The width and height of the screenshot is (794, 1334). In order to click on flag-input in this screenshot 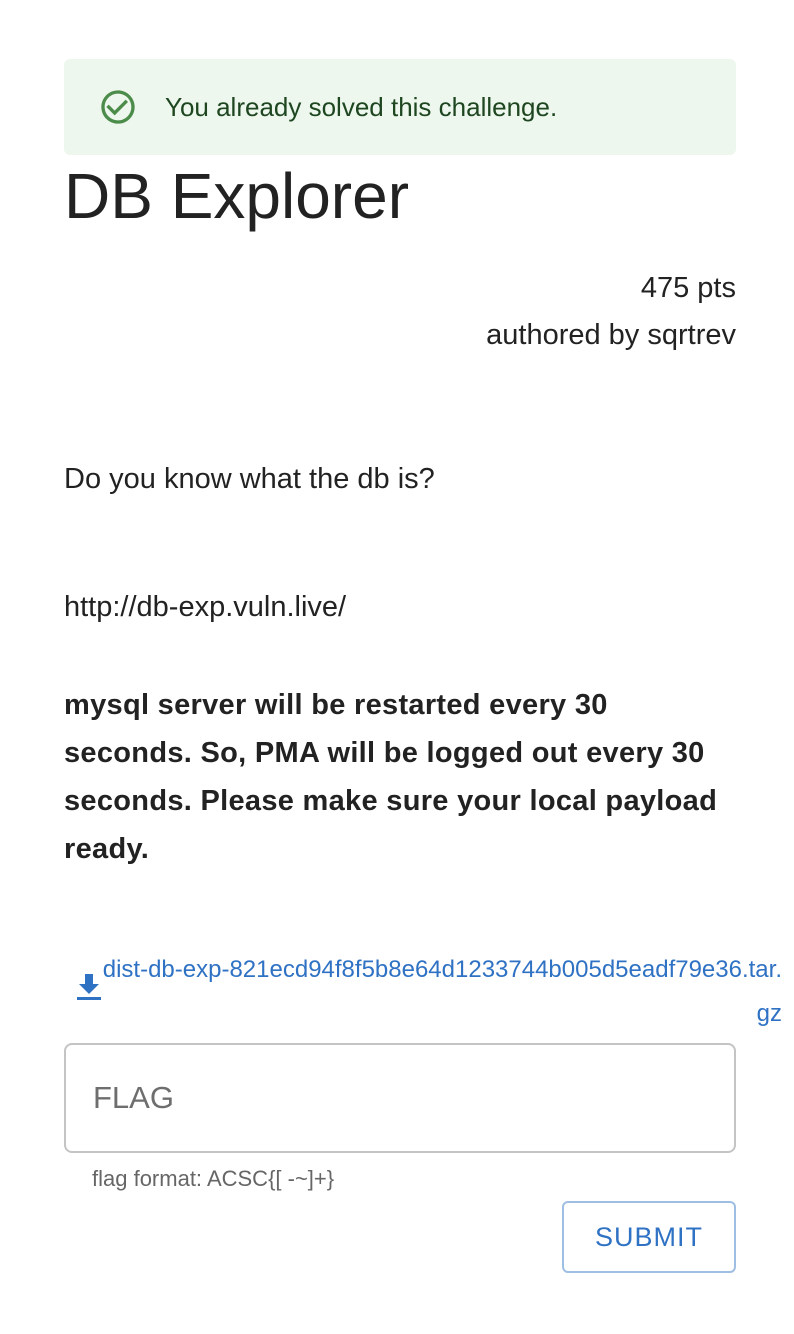, I will do `click(400, 1098)`.